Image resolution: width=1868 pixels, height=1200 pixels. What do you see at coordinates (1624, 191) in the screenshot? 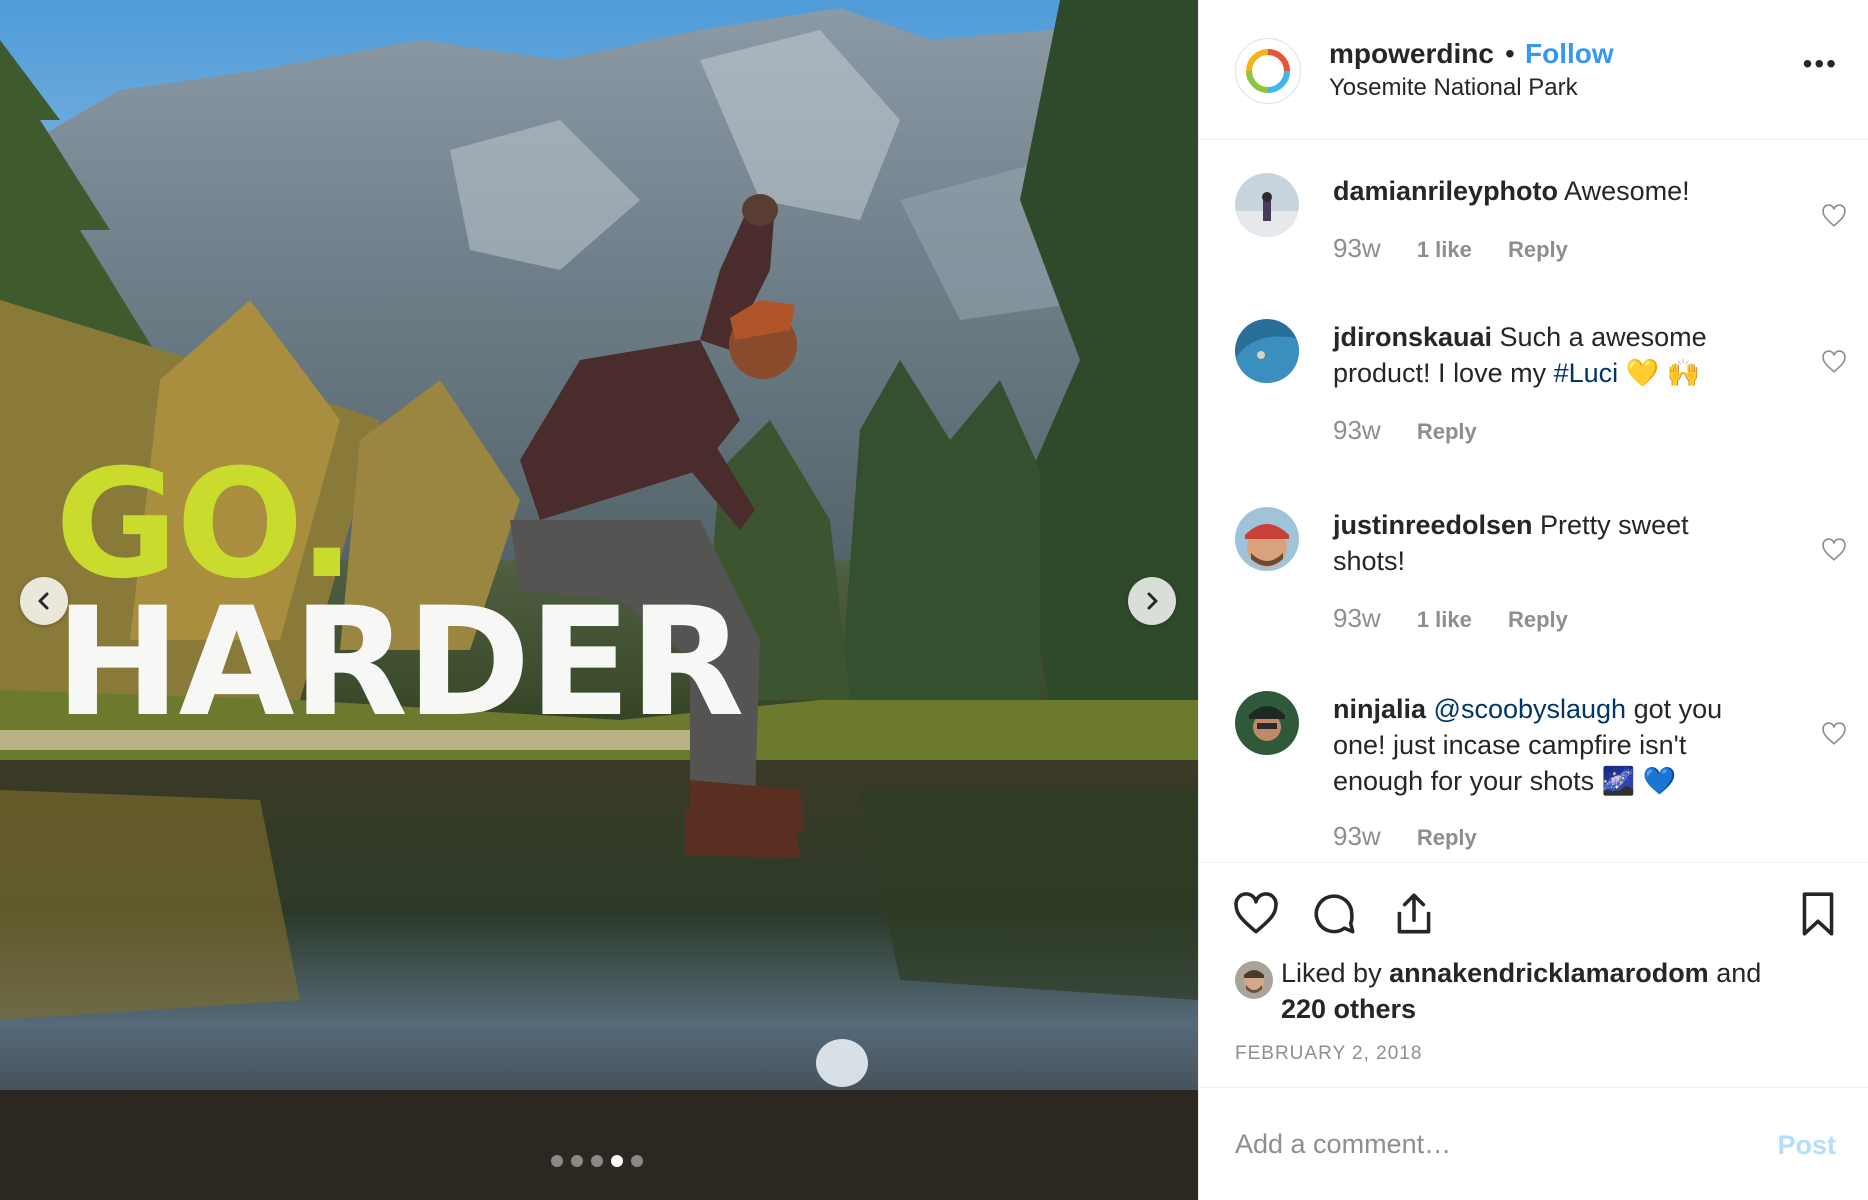
I see `comment-content: Awesome!` at bounding box center [1624, 191].